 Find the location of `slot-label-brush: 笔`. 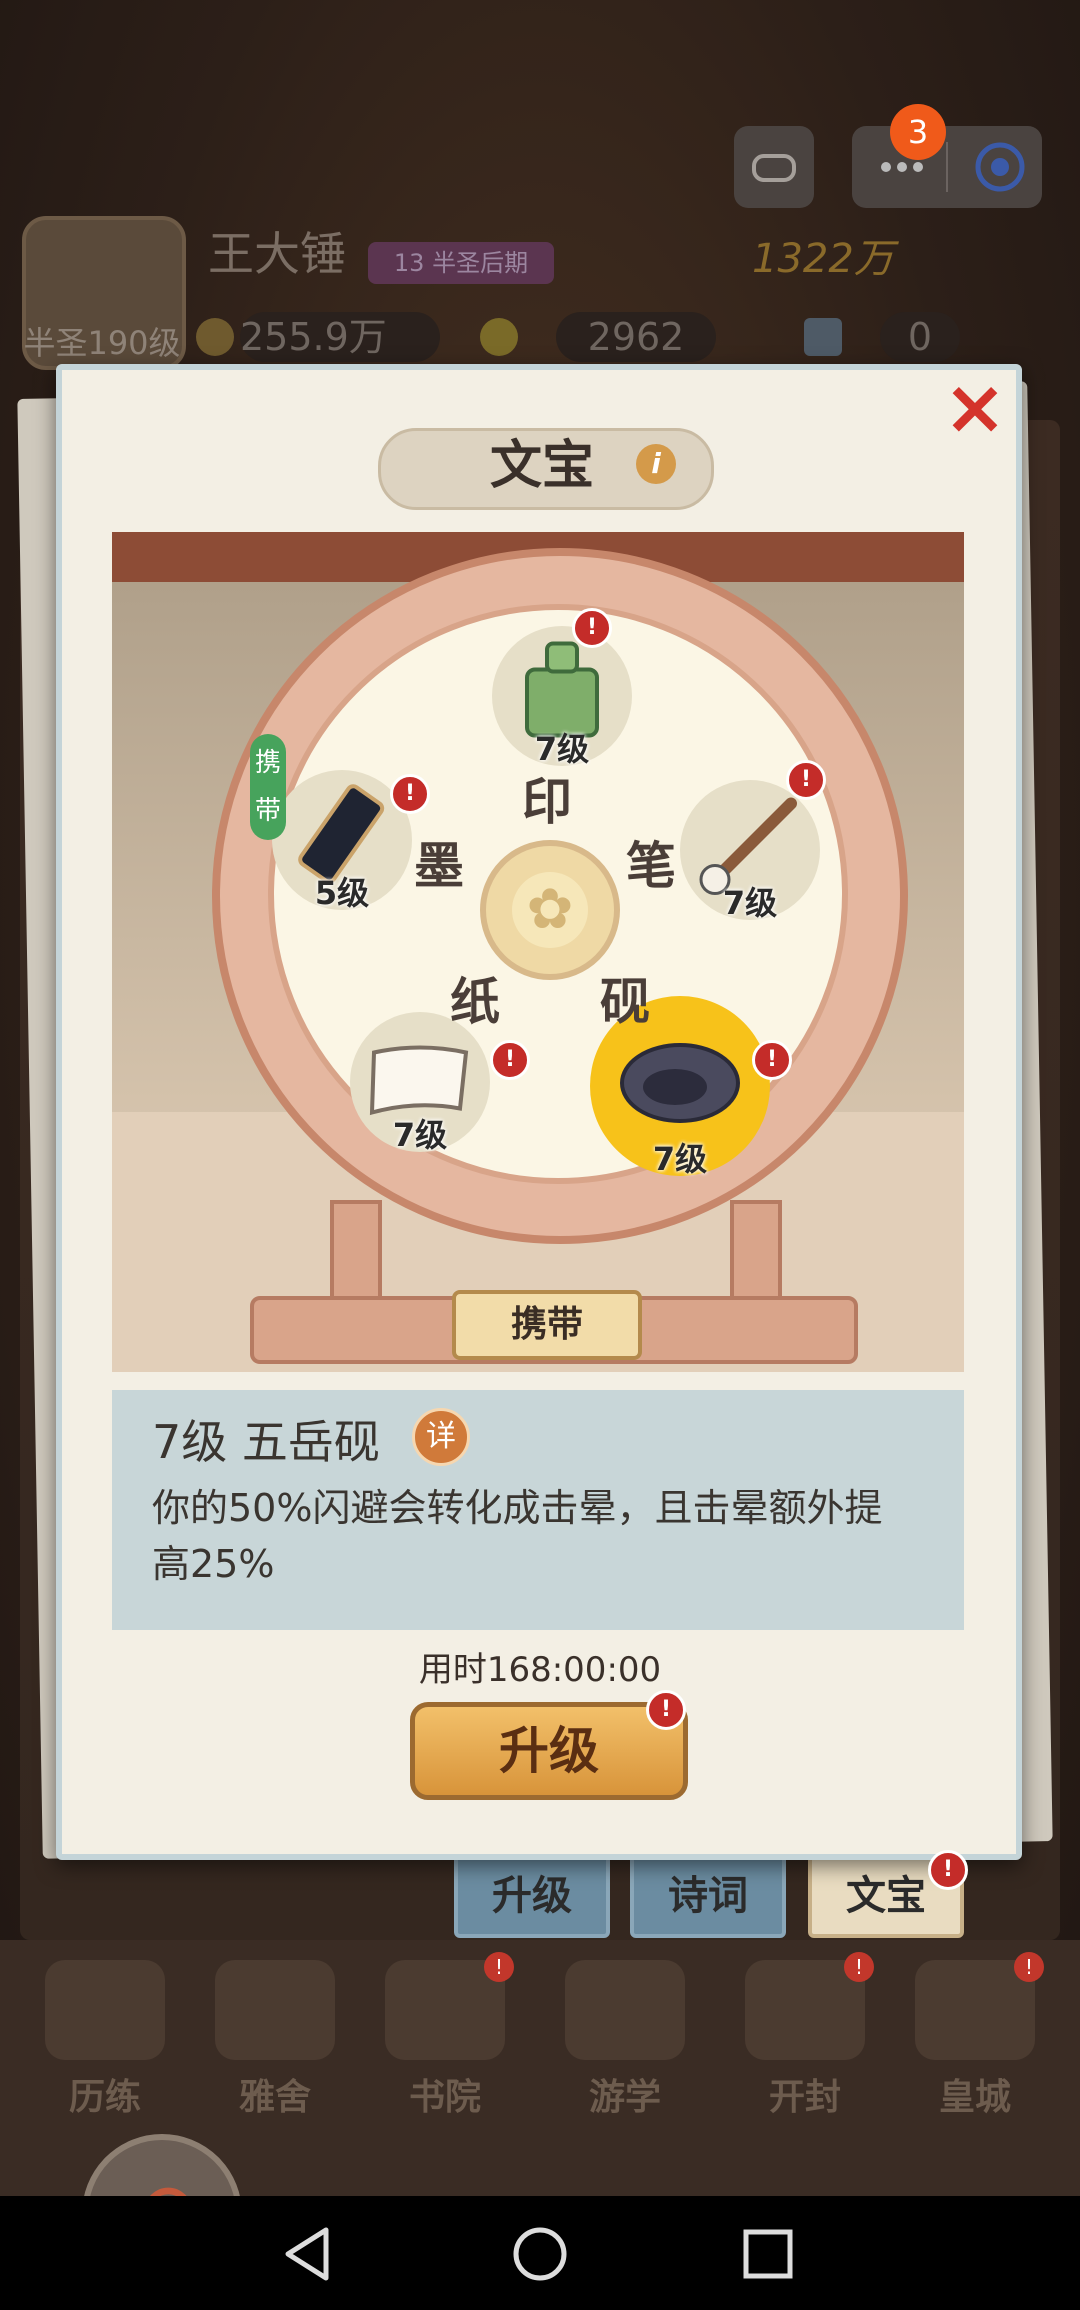

slot-label-brush: 笔 is located at coordinates (651, 866).